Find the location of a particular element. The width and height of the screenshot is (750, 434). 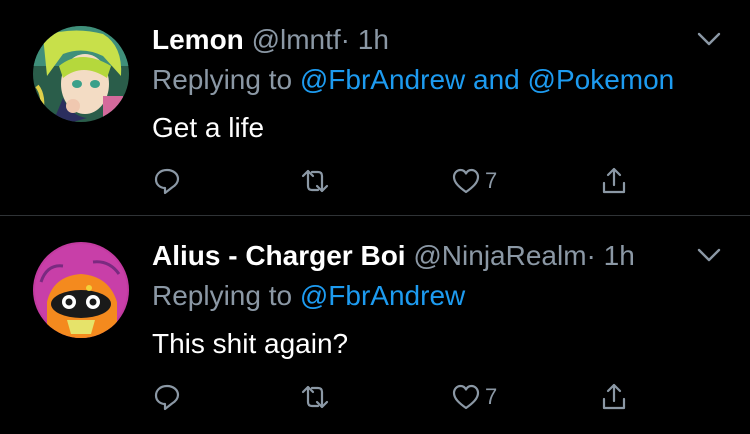

display-name: Lemon is located at coordinates (198, 39).